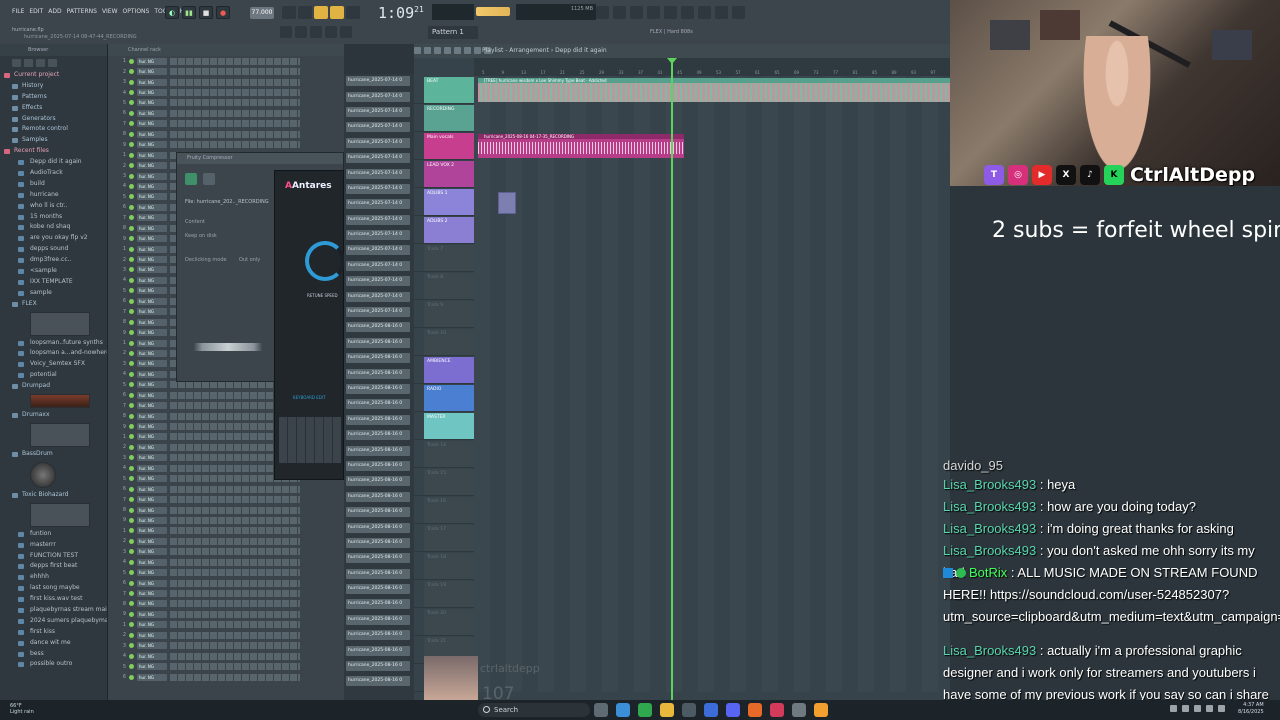 The height and width of the screenshot is (720, 1280). I want to click on browser-item: ehhhh, so click(53, 577).